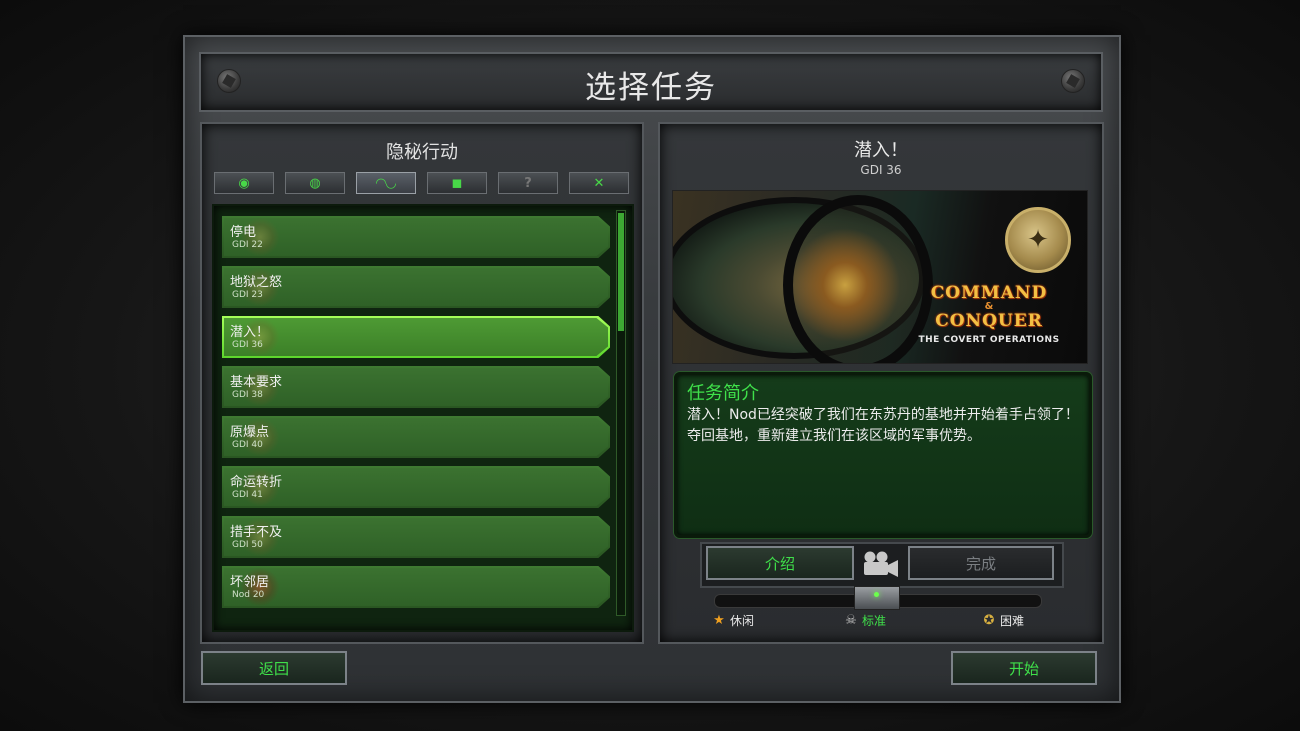  Describe the element at coordinates (247, 495) in the screenshot. I see `mission-code: GDI 41` at that location.